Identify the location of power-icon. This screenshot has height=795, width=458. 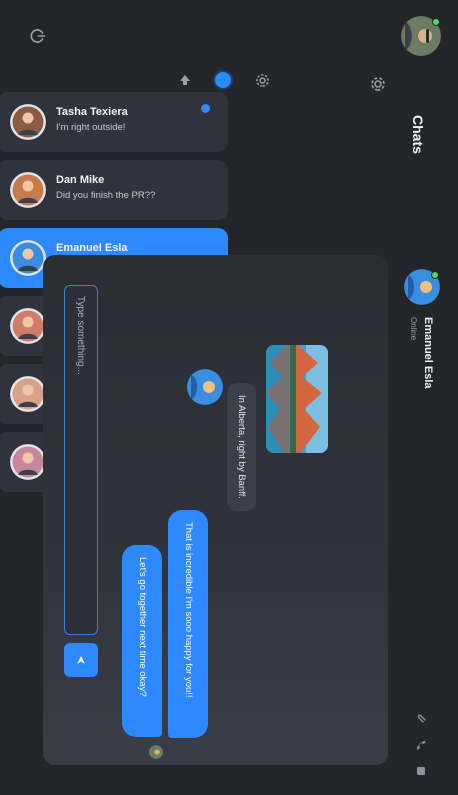
(38, 36).